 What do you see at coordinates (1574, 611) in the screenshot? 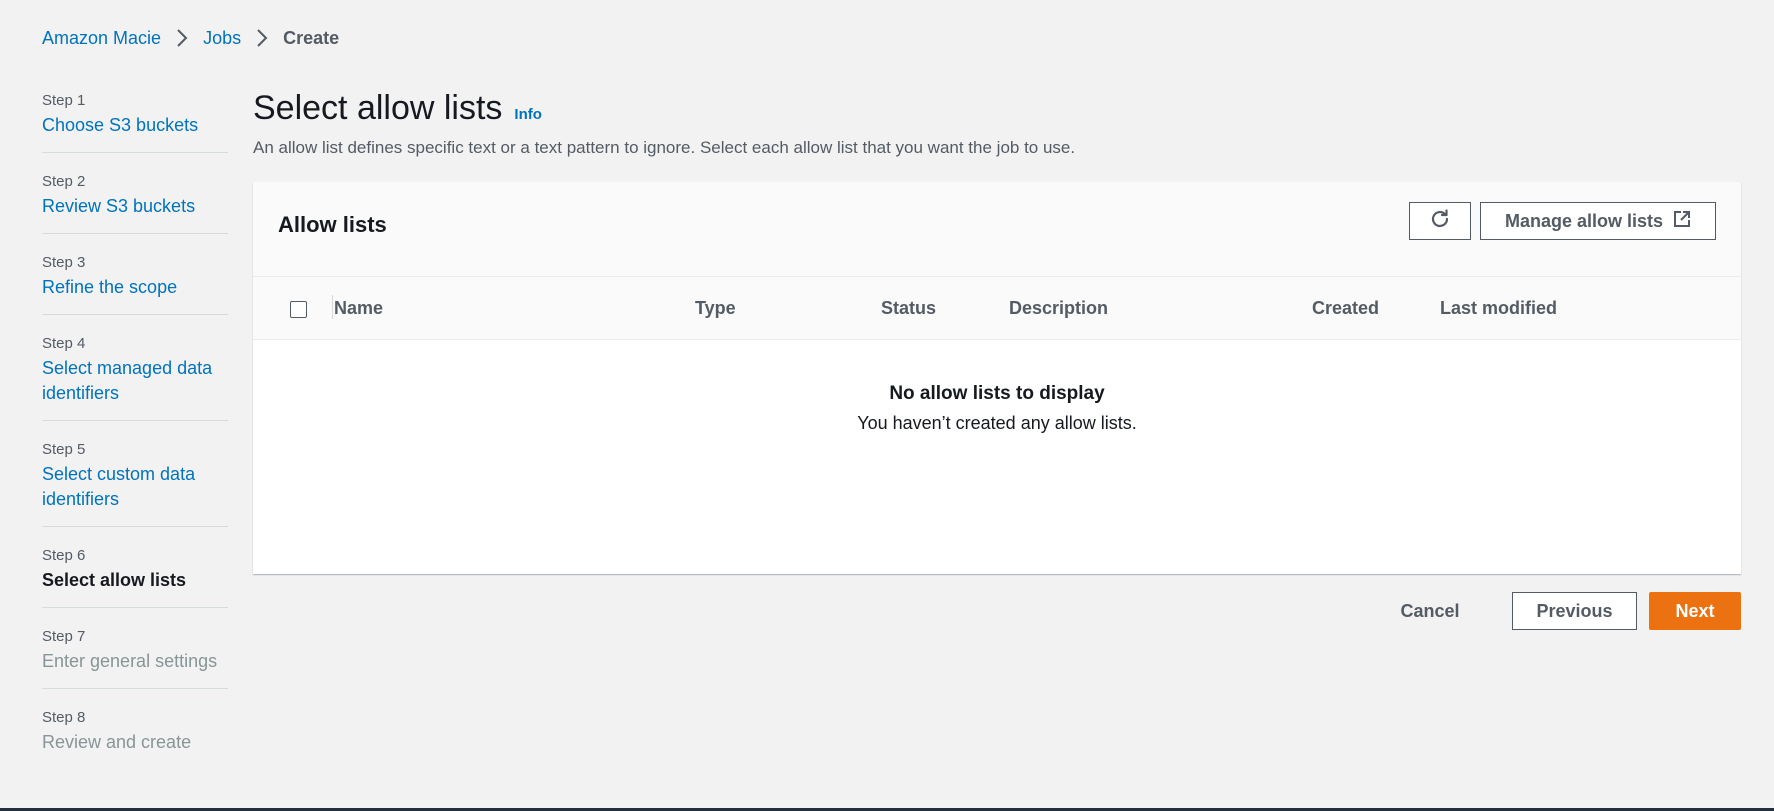
I see `previous-button: Previous` at bounding box center [1574, 611].